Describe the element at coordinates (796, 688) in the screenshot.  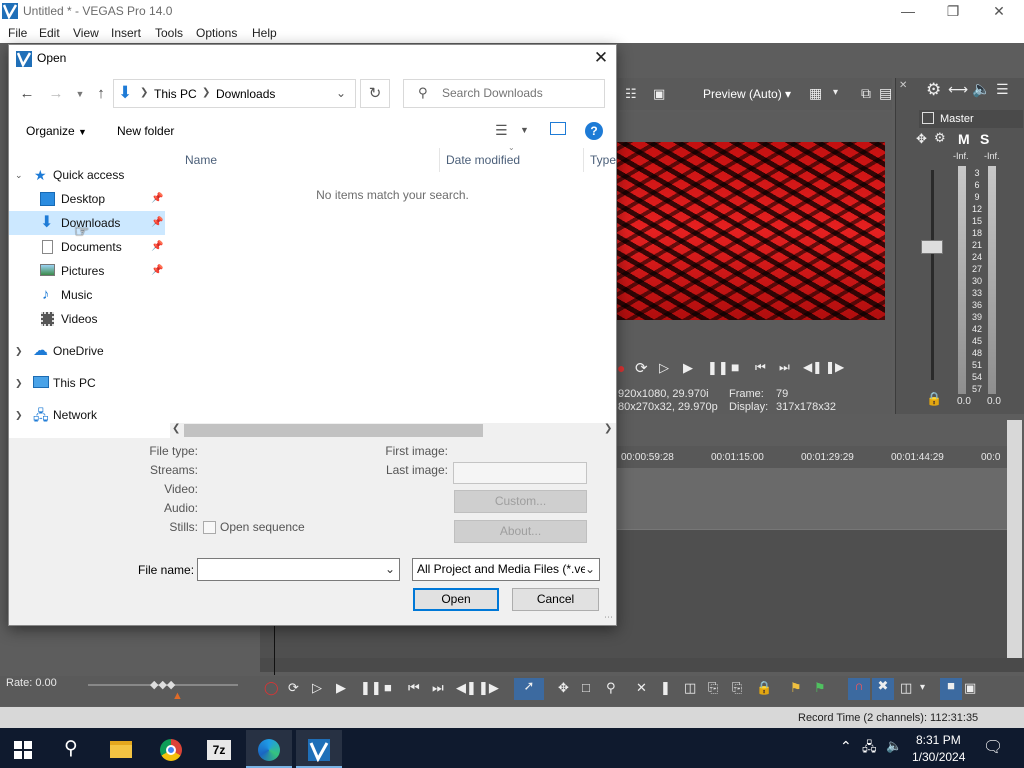
I see `marker-icon: ⚑` at that location.